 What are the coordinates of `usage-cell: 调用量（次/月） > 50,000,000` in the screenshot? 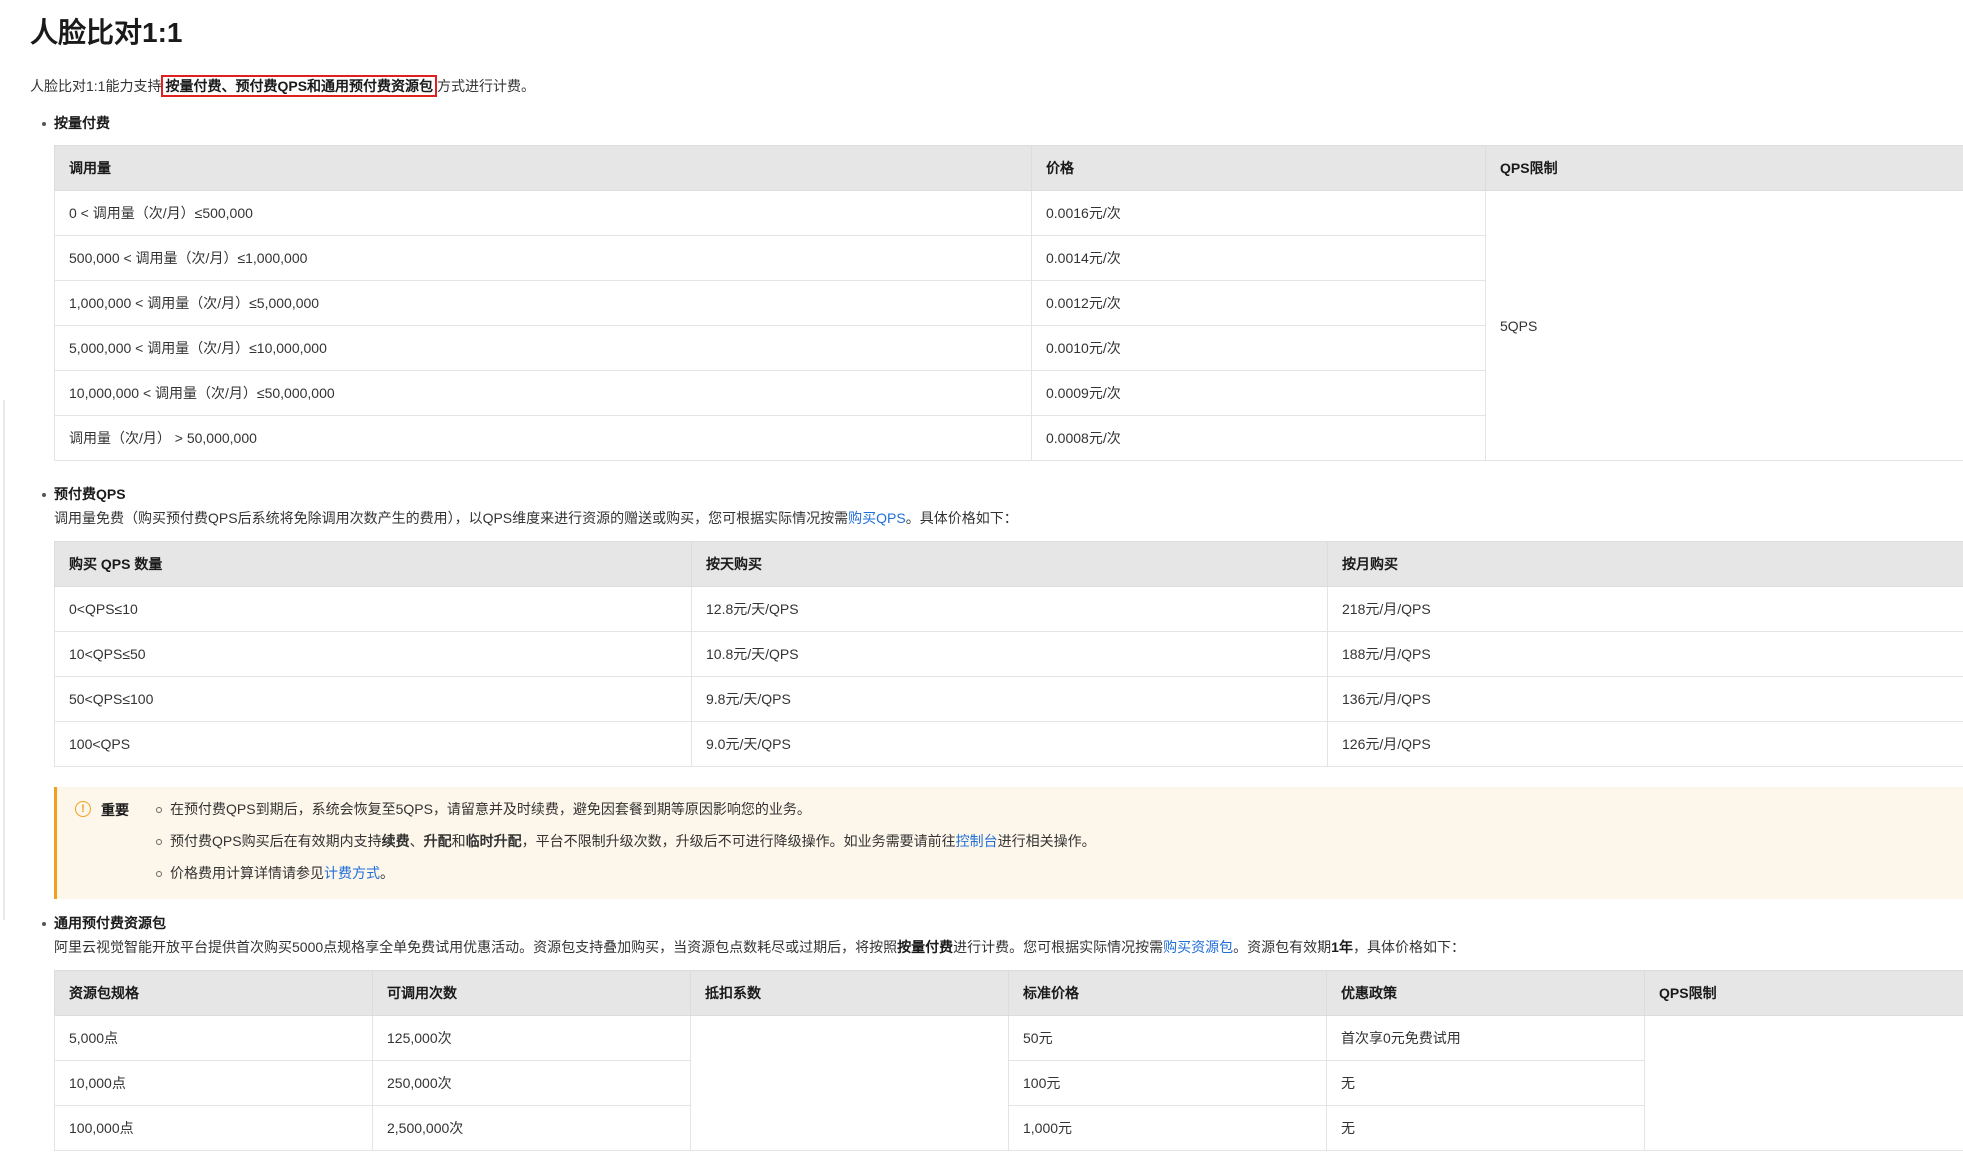 It's located at (543, 438).